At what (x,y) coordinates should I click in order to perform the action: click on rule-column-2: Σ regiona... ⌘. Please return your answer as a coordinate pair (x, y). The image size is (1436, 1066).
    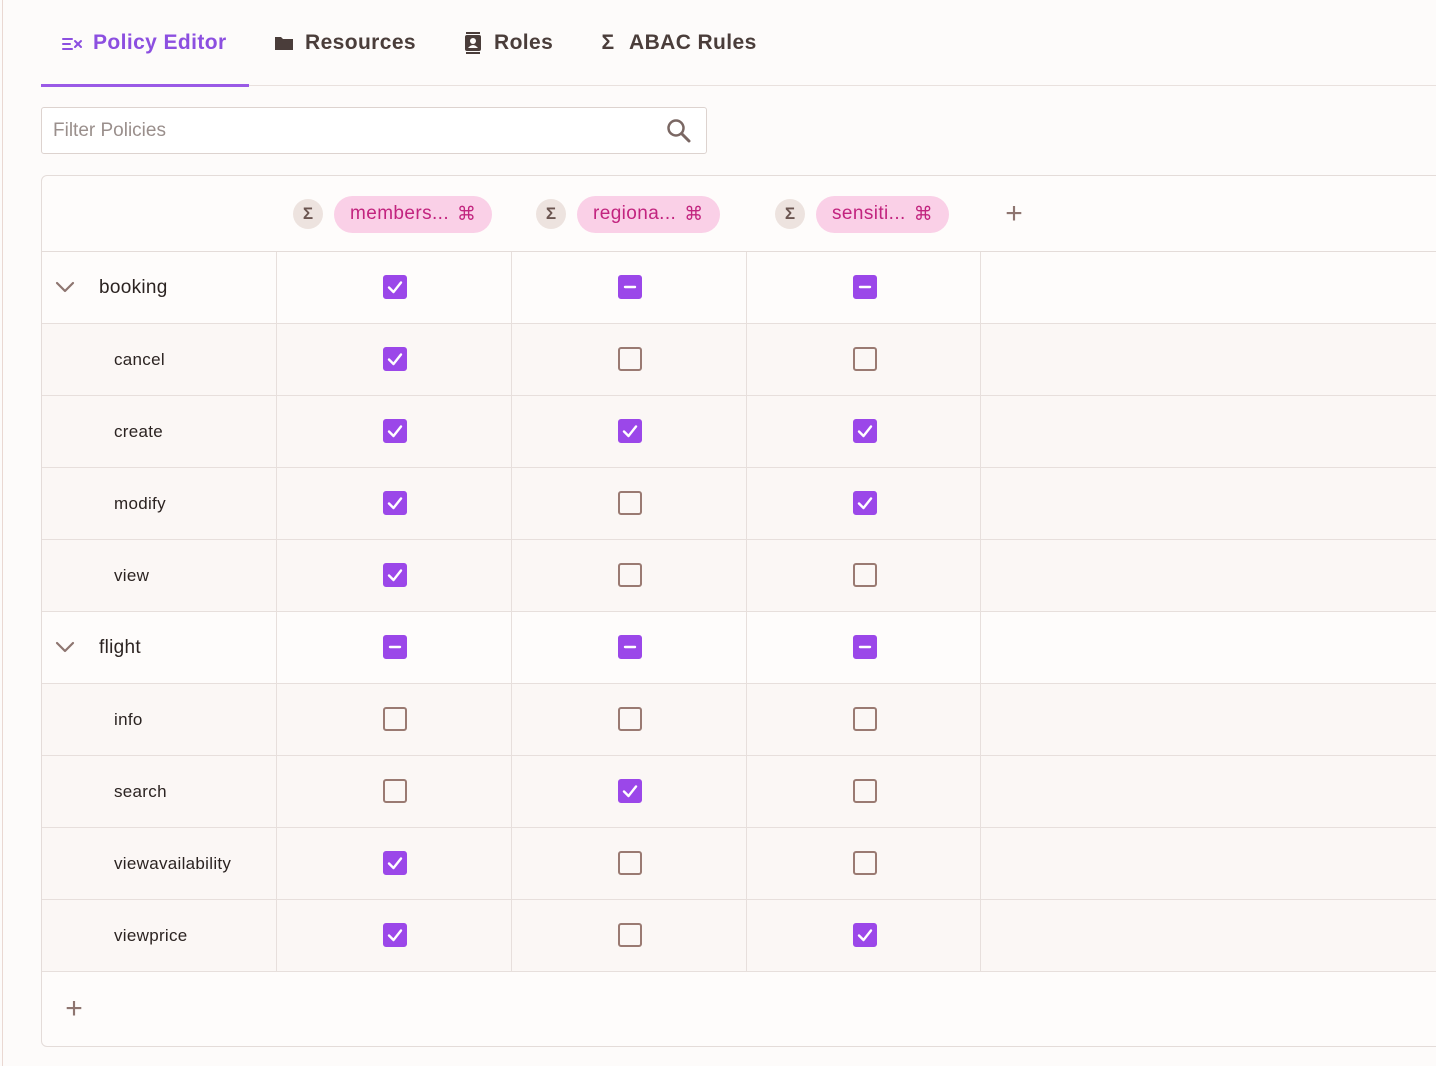
    Looking at the image, I should click on (628, 214).